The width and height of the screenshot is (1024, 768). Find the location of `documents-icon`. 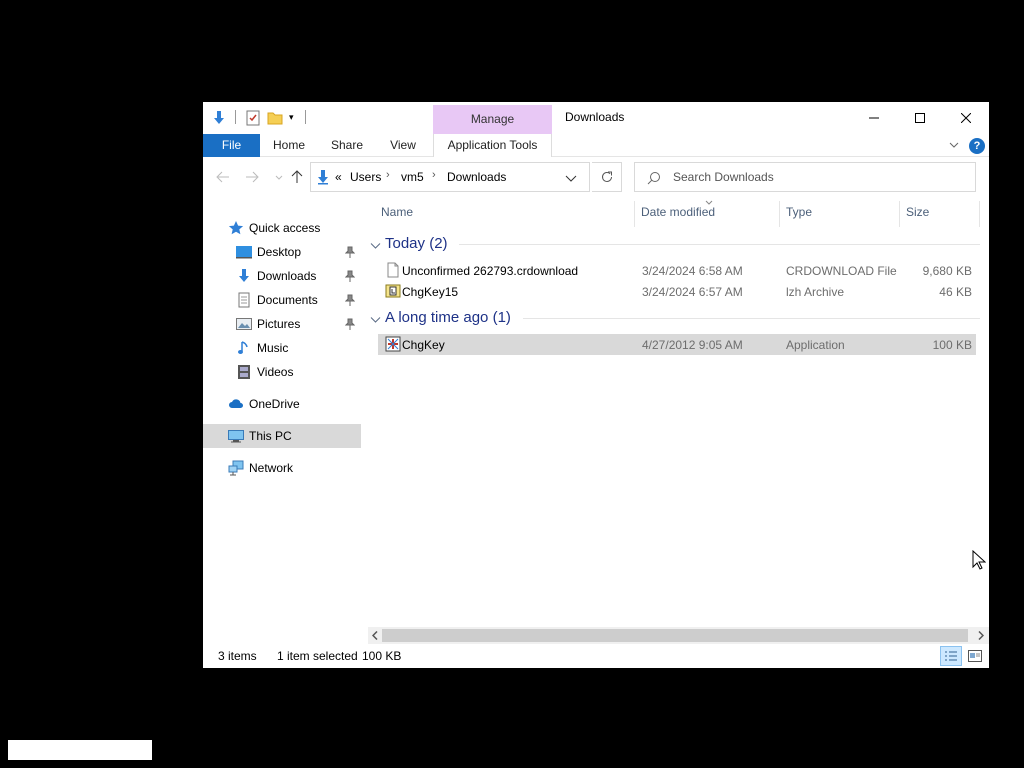

documents-icon is located at coordinates (244, 300).